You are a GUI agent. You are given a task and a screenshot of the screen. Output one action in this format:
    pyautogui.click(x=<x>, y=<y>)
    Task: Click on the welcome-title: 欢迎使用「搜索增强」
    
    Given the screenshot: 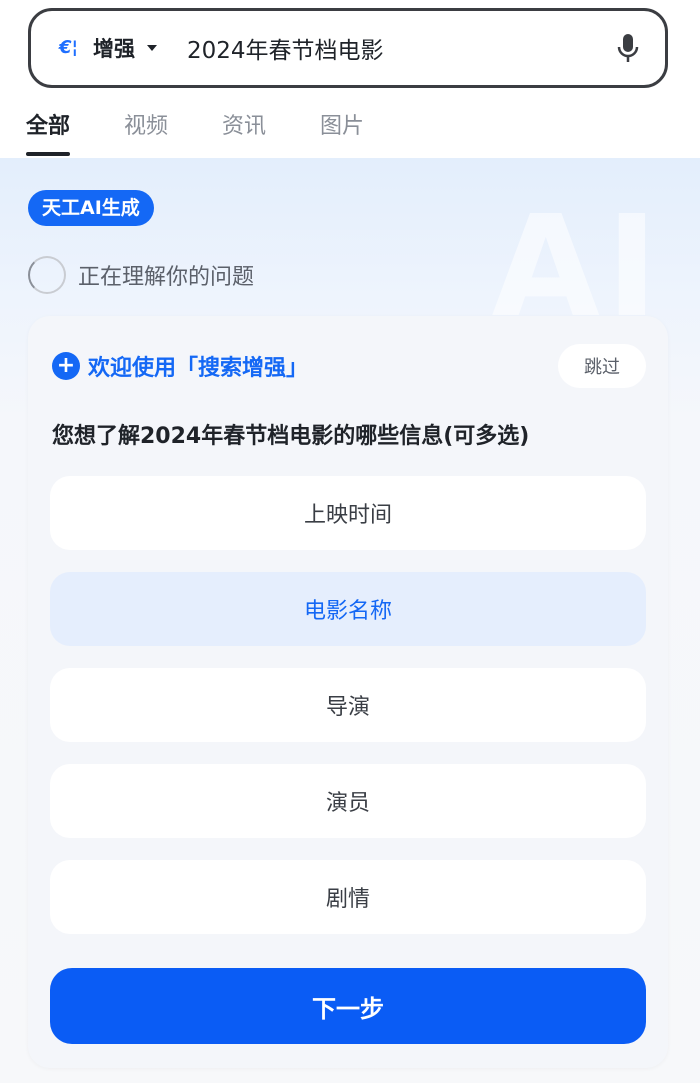 What is the action you would take?
    pyautogui.click(x=198, y=368)
    